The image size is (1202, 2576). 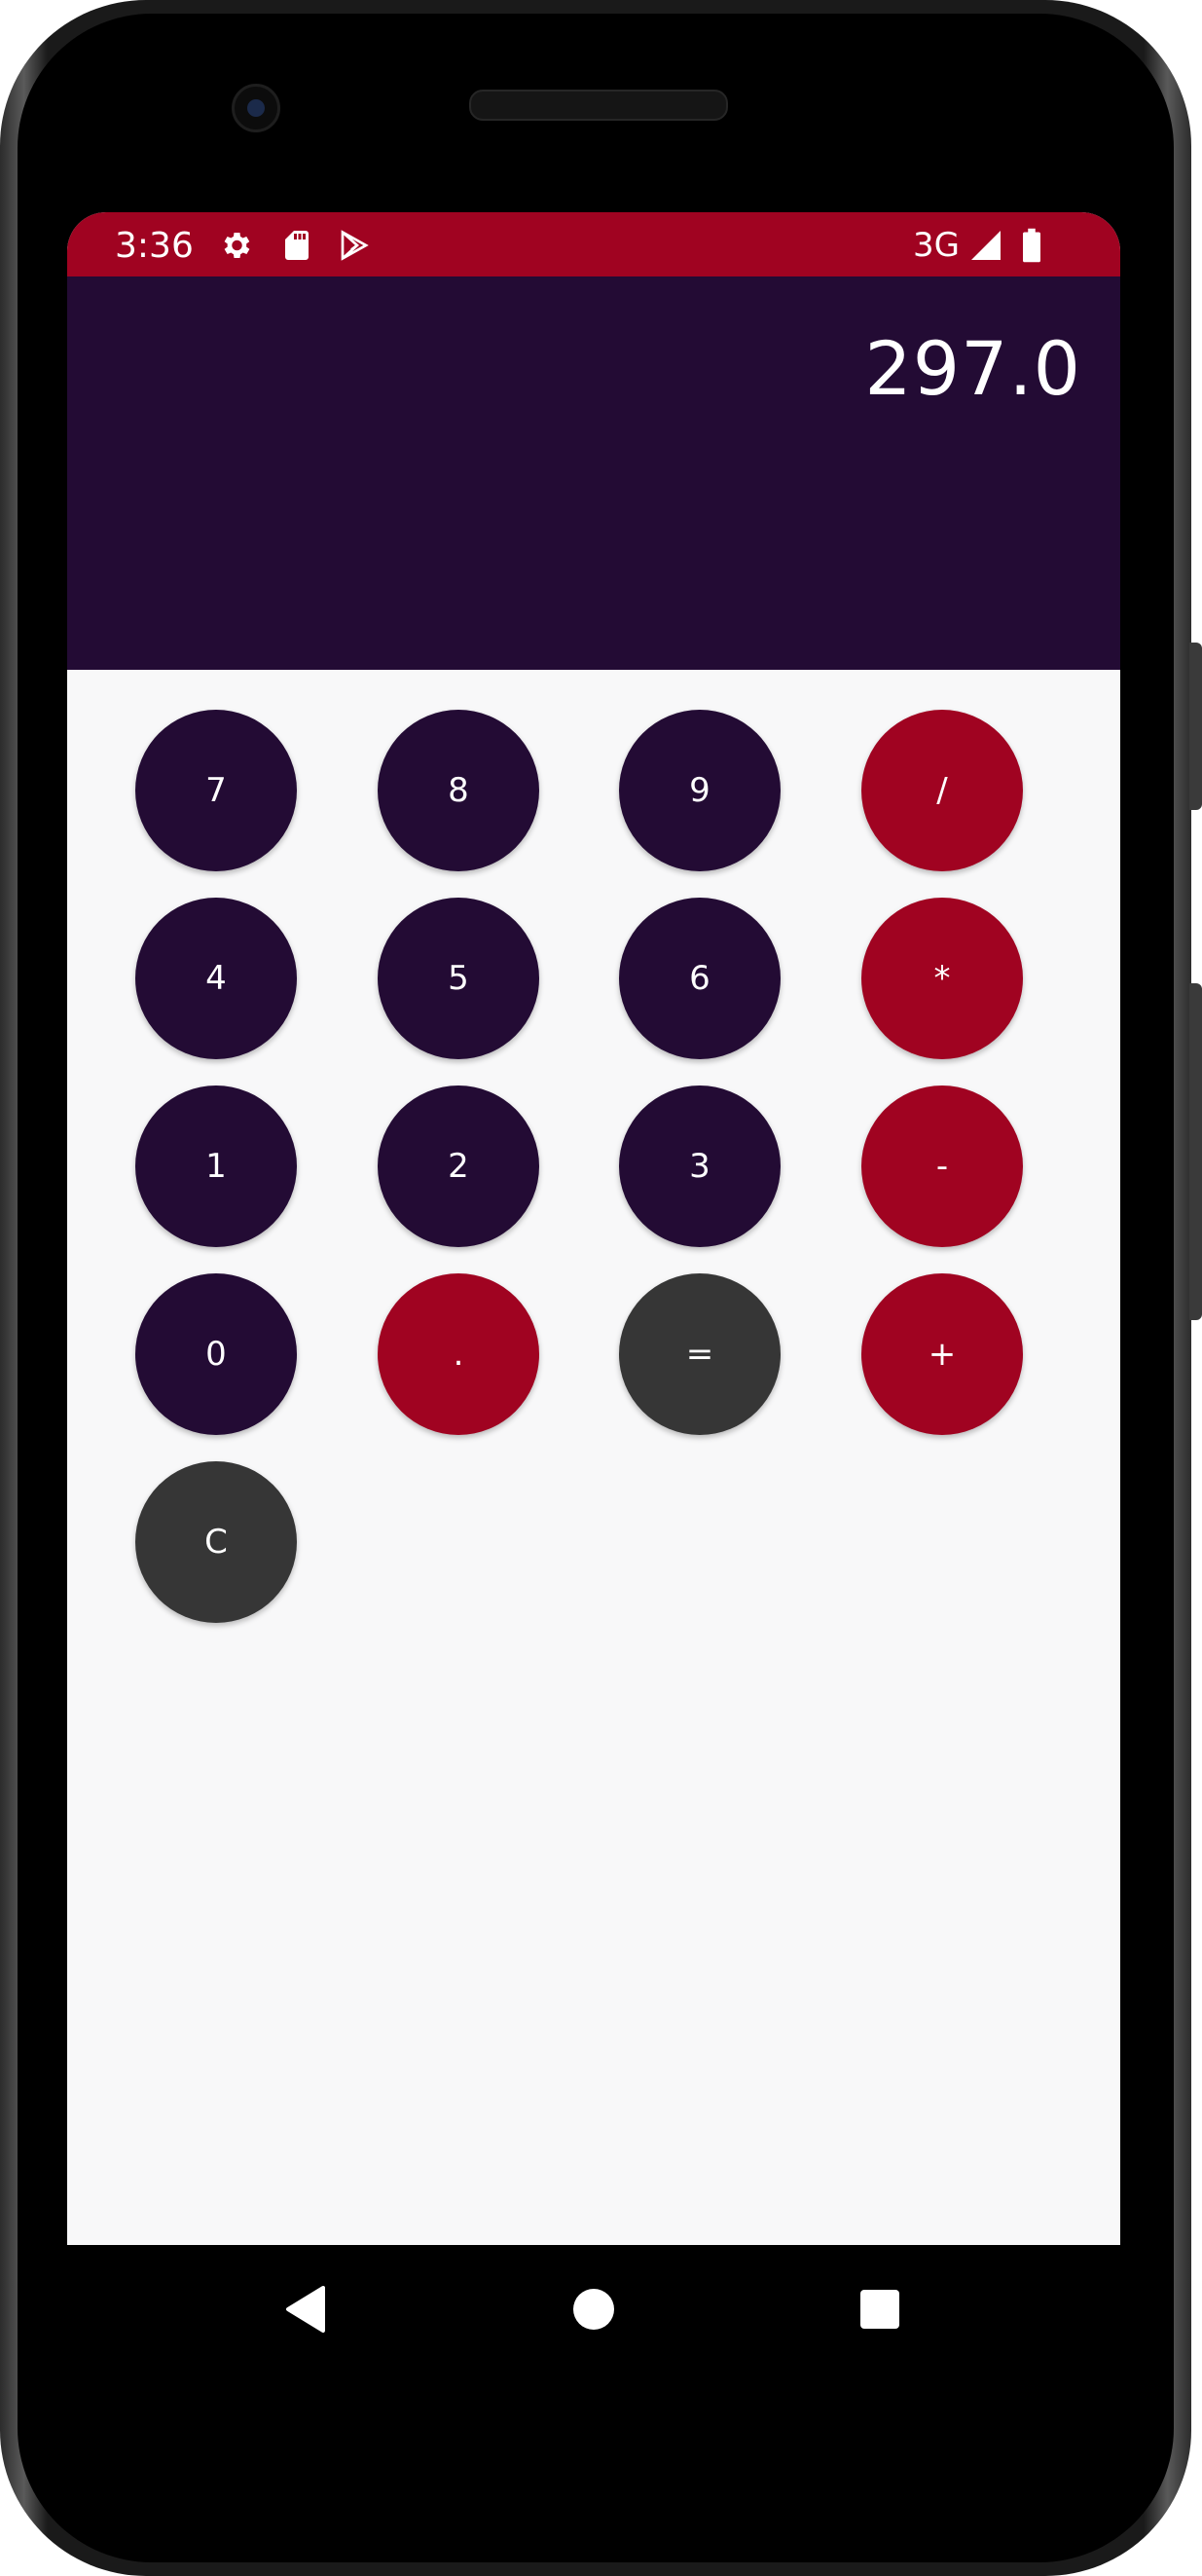 I want to click on play-store-icon, so click(x=354, y=245).